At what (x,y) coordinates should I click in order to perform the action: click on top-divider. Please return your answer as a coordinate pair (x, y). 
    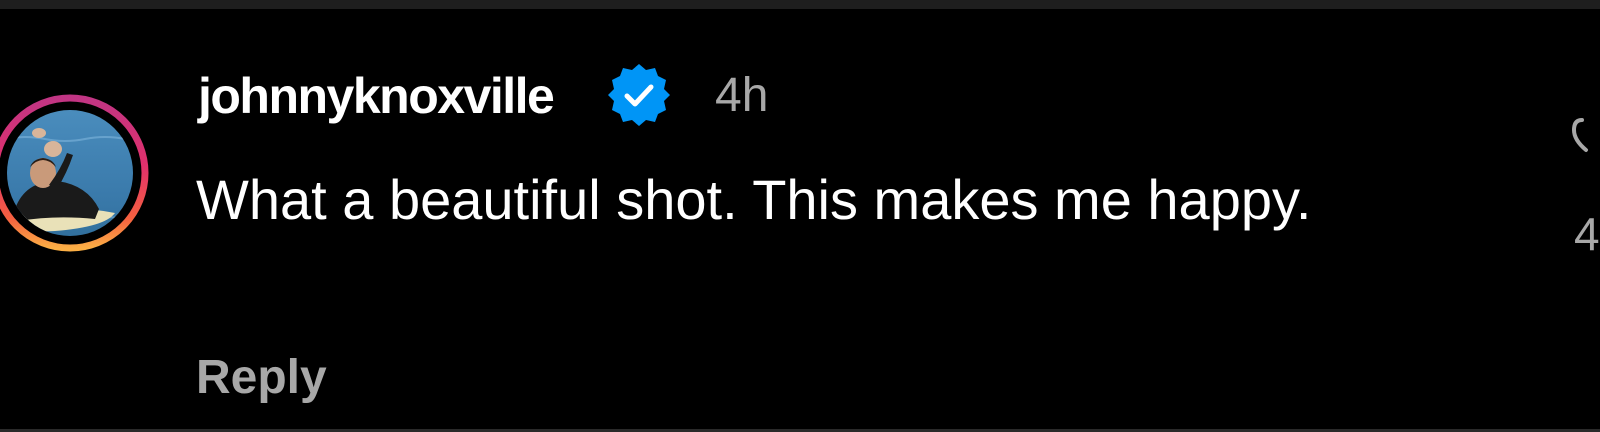
    Looking at the image, I should click on (800, 4).